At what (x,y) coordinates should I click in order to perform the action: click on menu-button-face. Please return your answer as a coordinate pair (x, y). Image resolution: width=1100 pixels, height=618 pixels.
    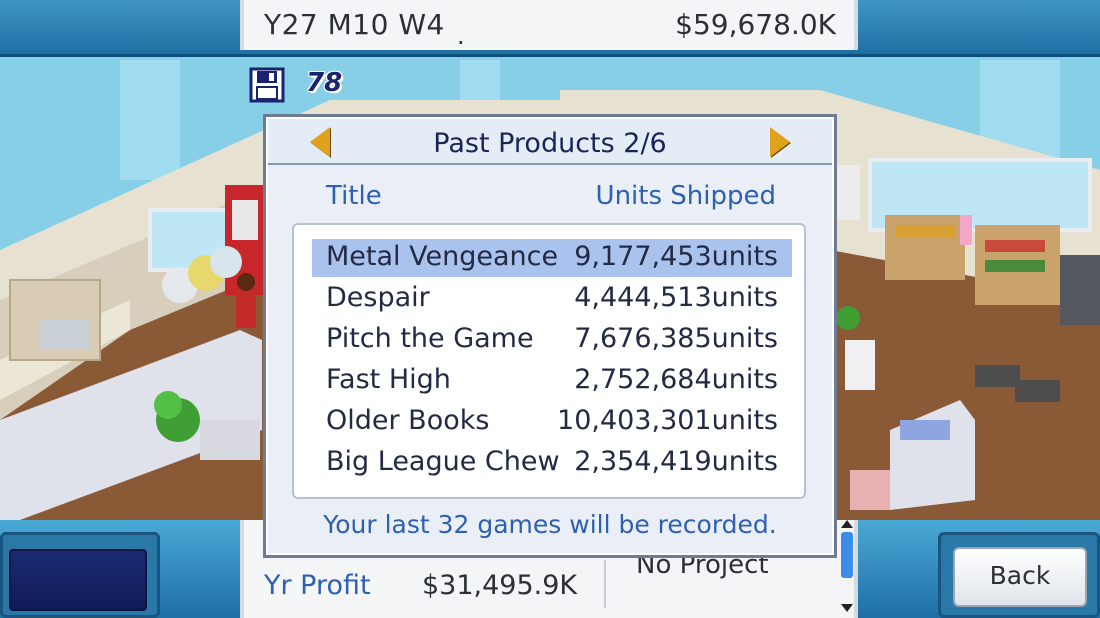
    Looking at the image, I should click on (78, 580).